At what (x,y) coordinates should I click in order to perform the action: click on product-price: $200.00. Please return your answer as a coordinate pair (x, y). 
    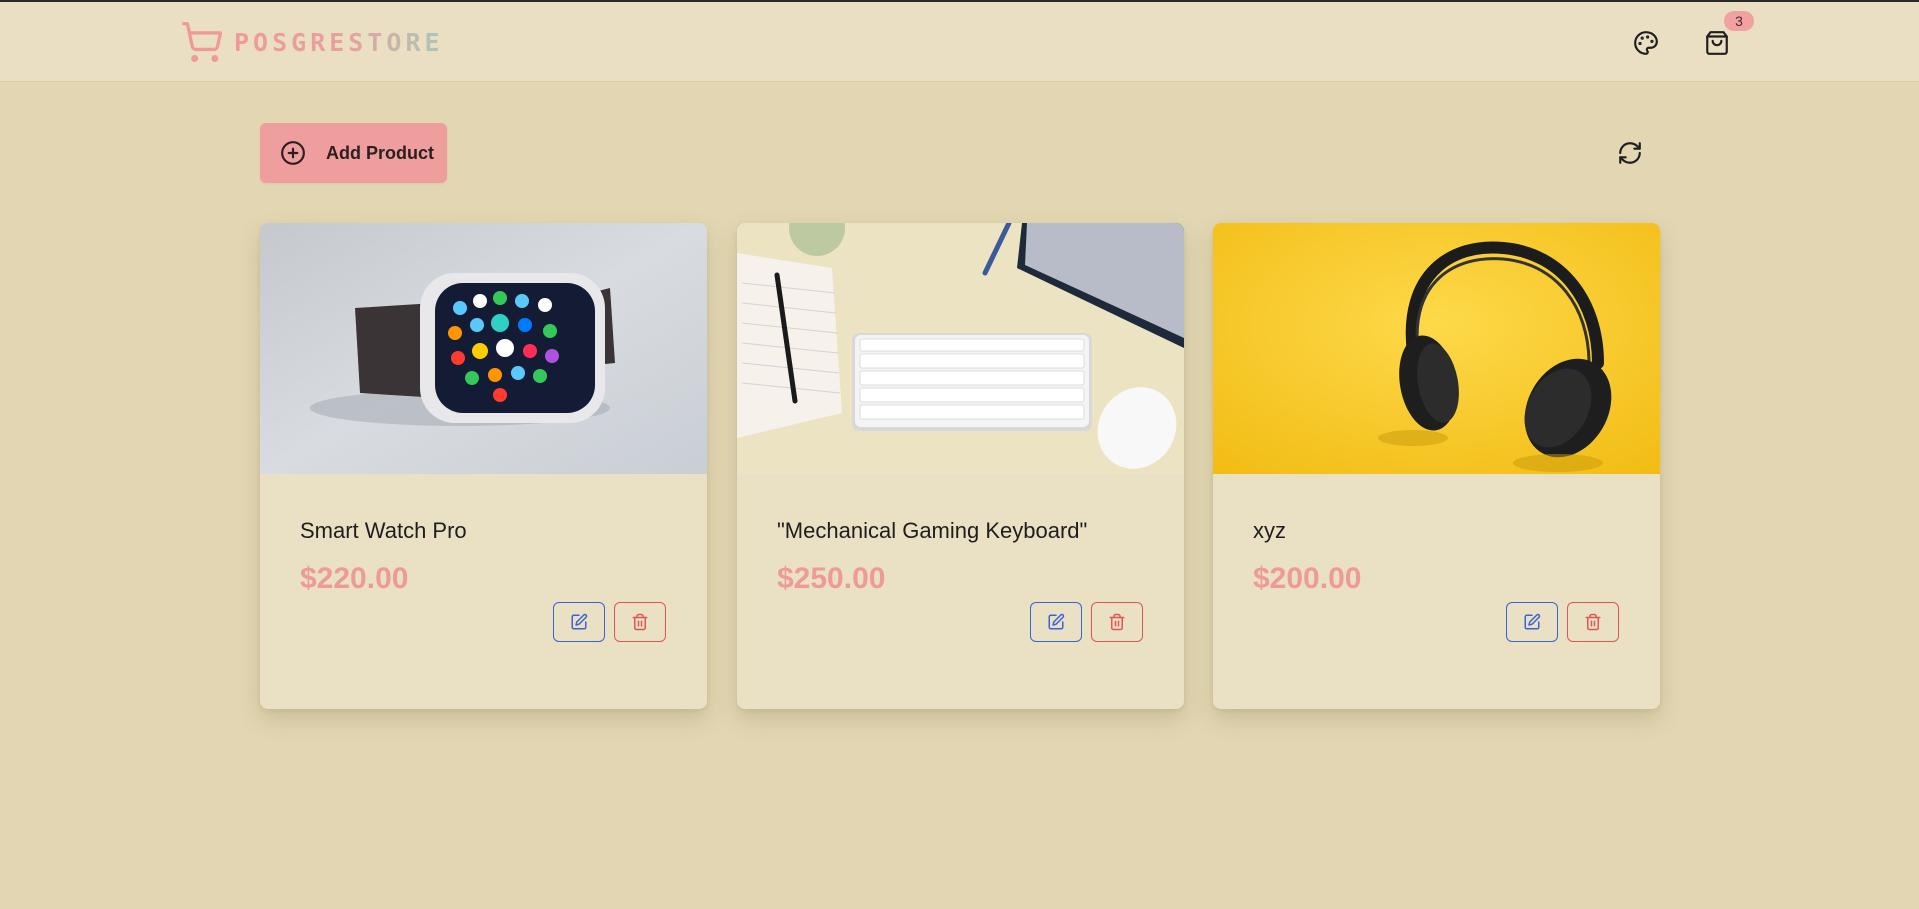
    Looking at the image, I should click on (1307, 578).